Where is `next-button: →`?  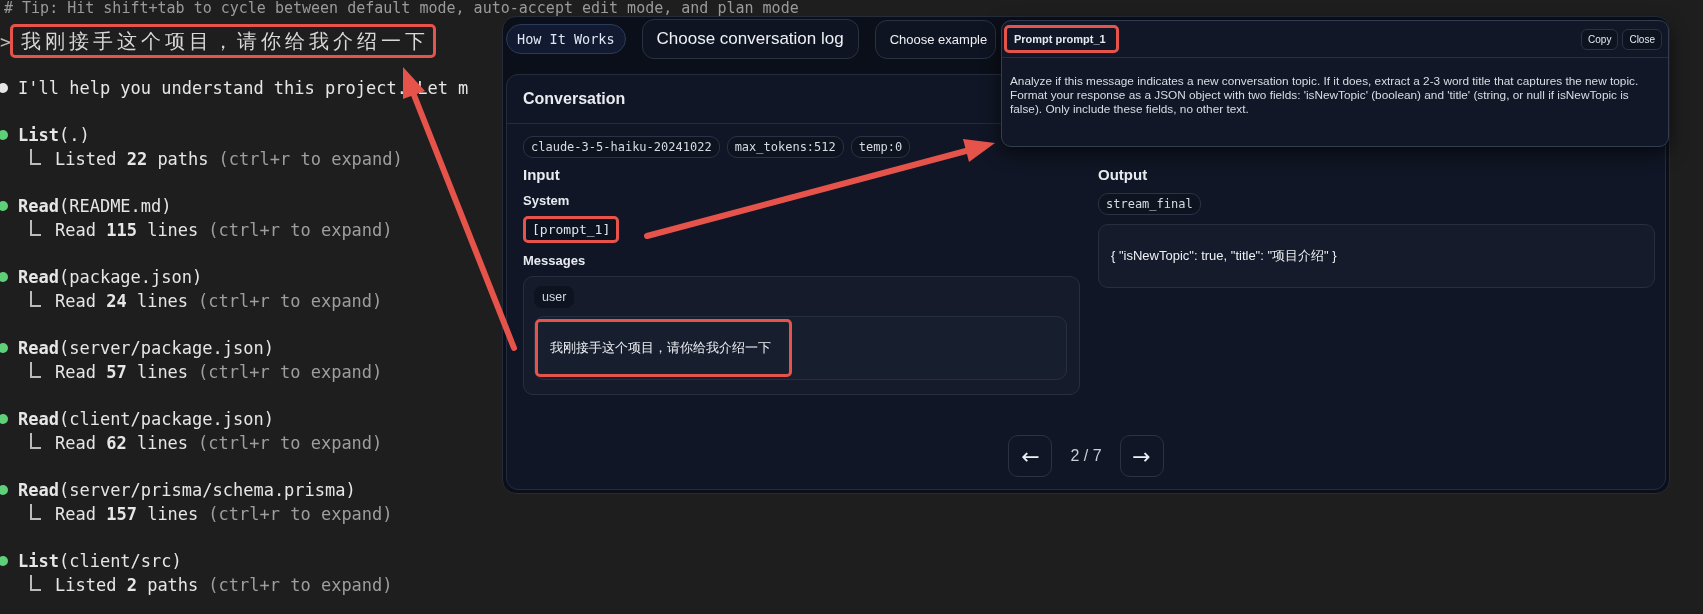 next-button: → is located at coordinates (1141, 456).